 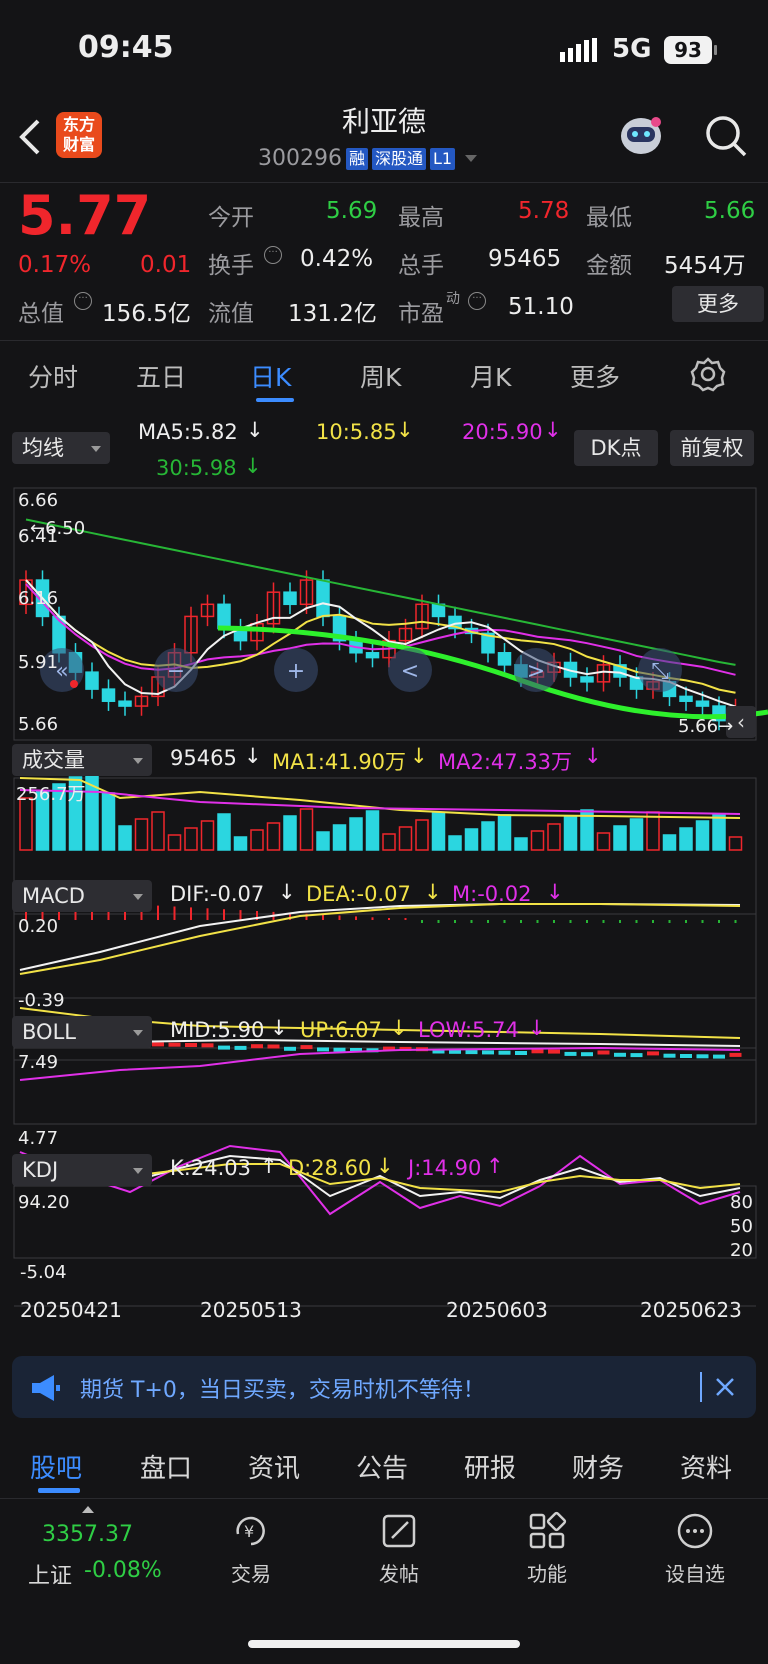 What do you see at coordinates (399, 1548) in the screenshot?
I see `nav-post: 发帖` at bounding box center [399, 1548].